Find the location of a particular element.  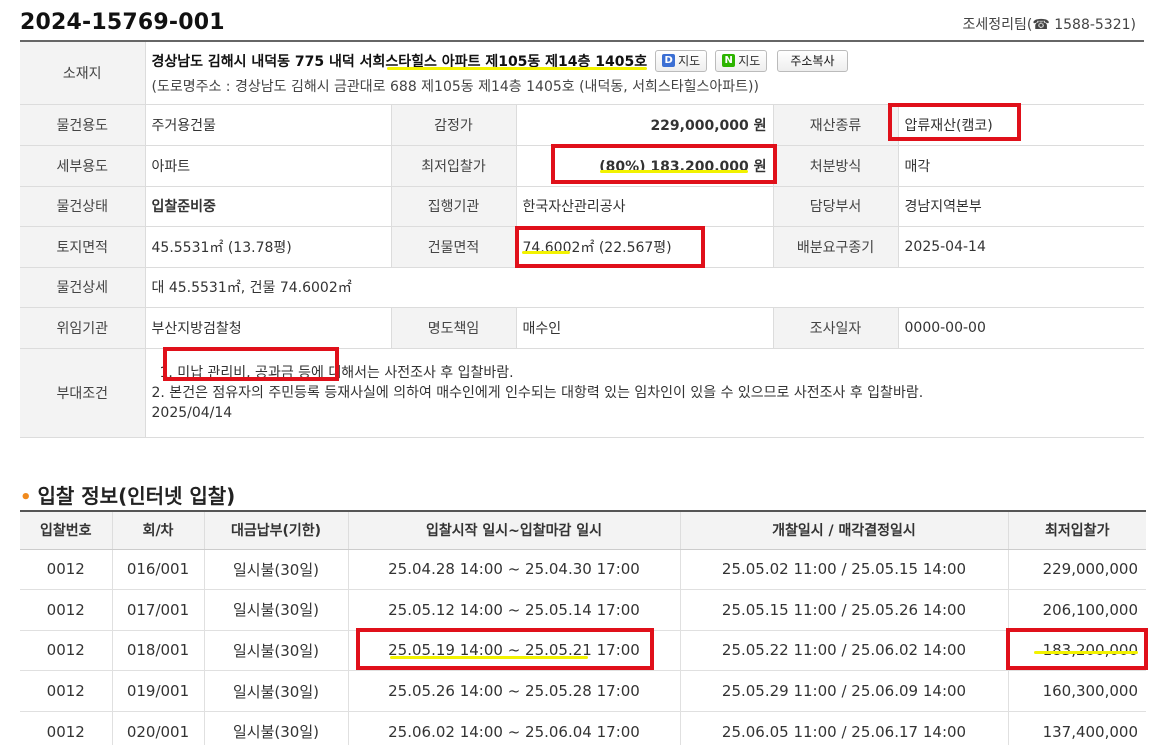

disposal-value: 매각 is located at coordinates (1021, 166).